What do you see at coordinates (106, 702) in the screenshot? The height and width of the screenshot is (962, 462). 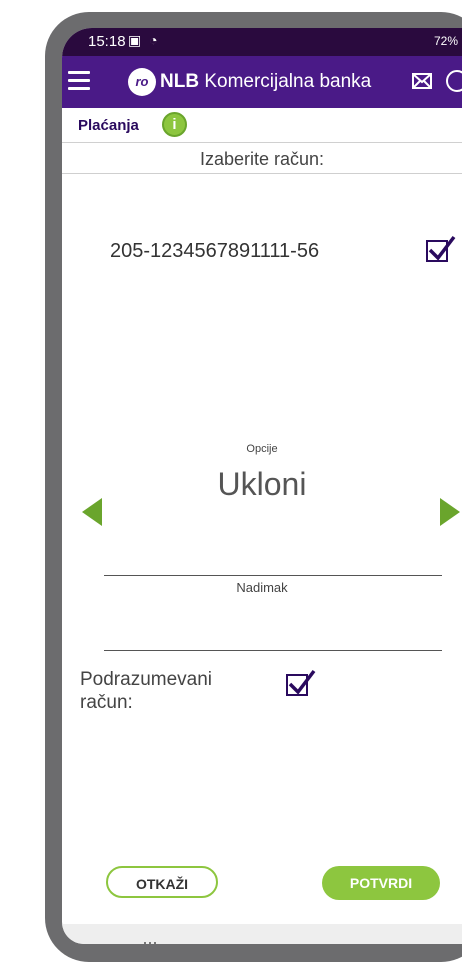 I see `default-account-label-line2: račun:` at bounding box center [106, 702].